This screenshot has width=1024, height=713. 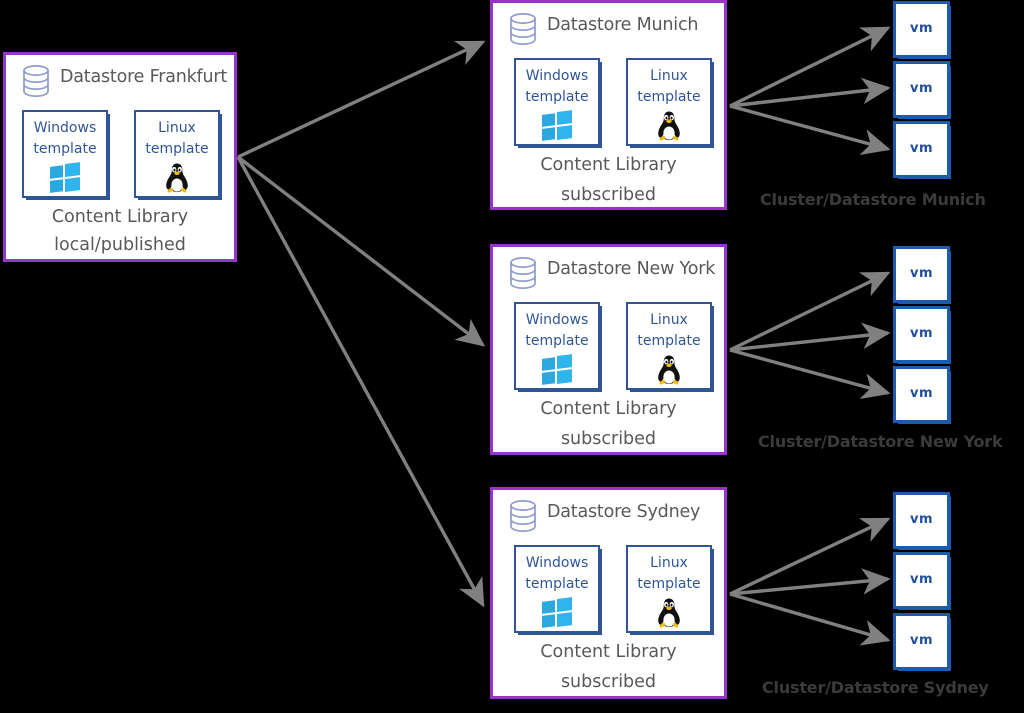 I want to click on datastore-header: Datastore Frankfurt, so click(x=120, y=78).